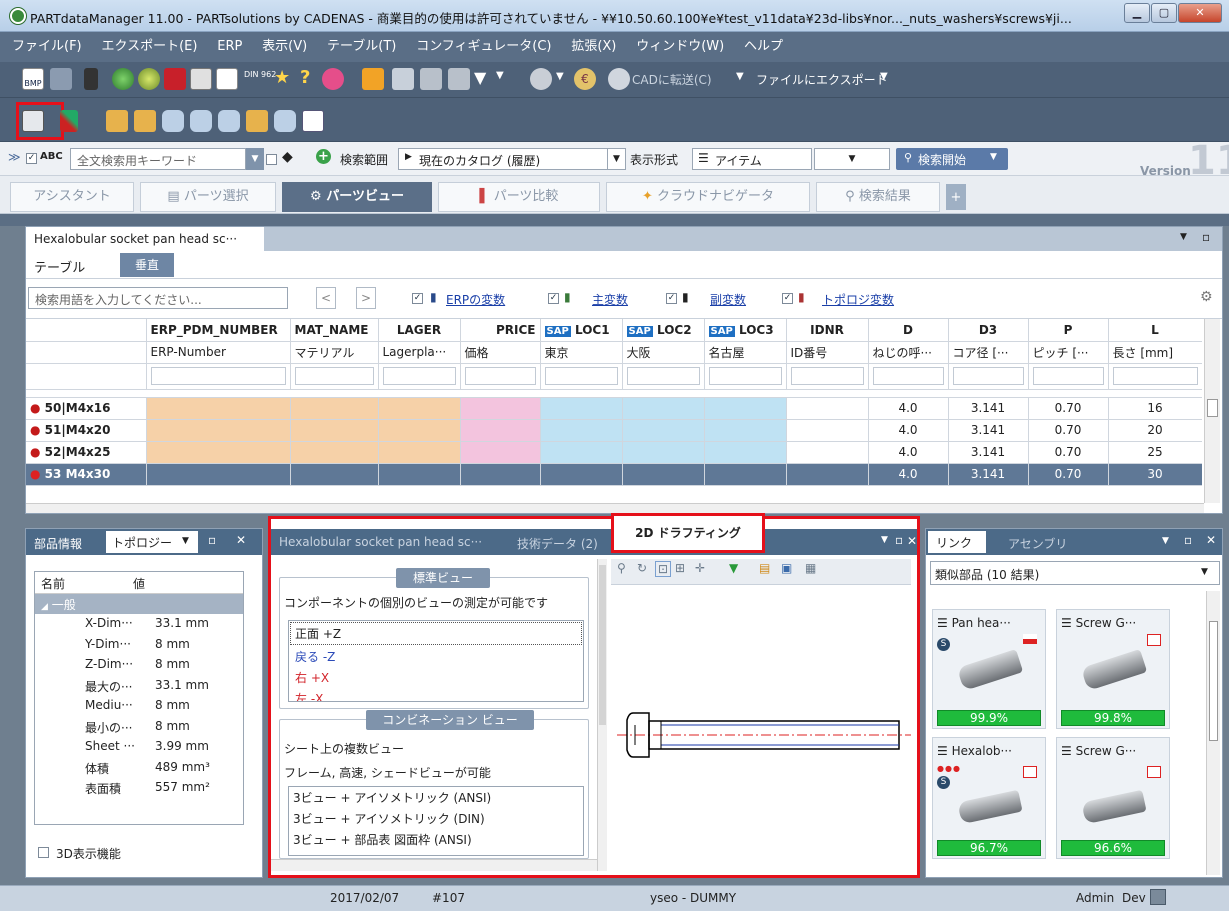  Describe the element at coordinates (615, 508) in the screenshot. I see `grid-hscrollbar` at that location.